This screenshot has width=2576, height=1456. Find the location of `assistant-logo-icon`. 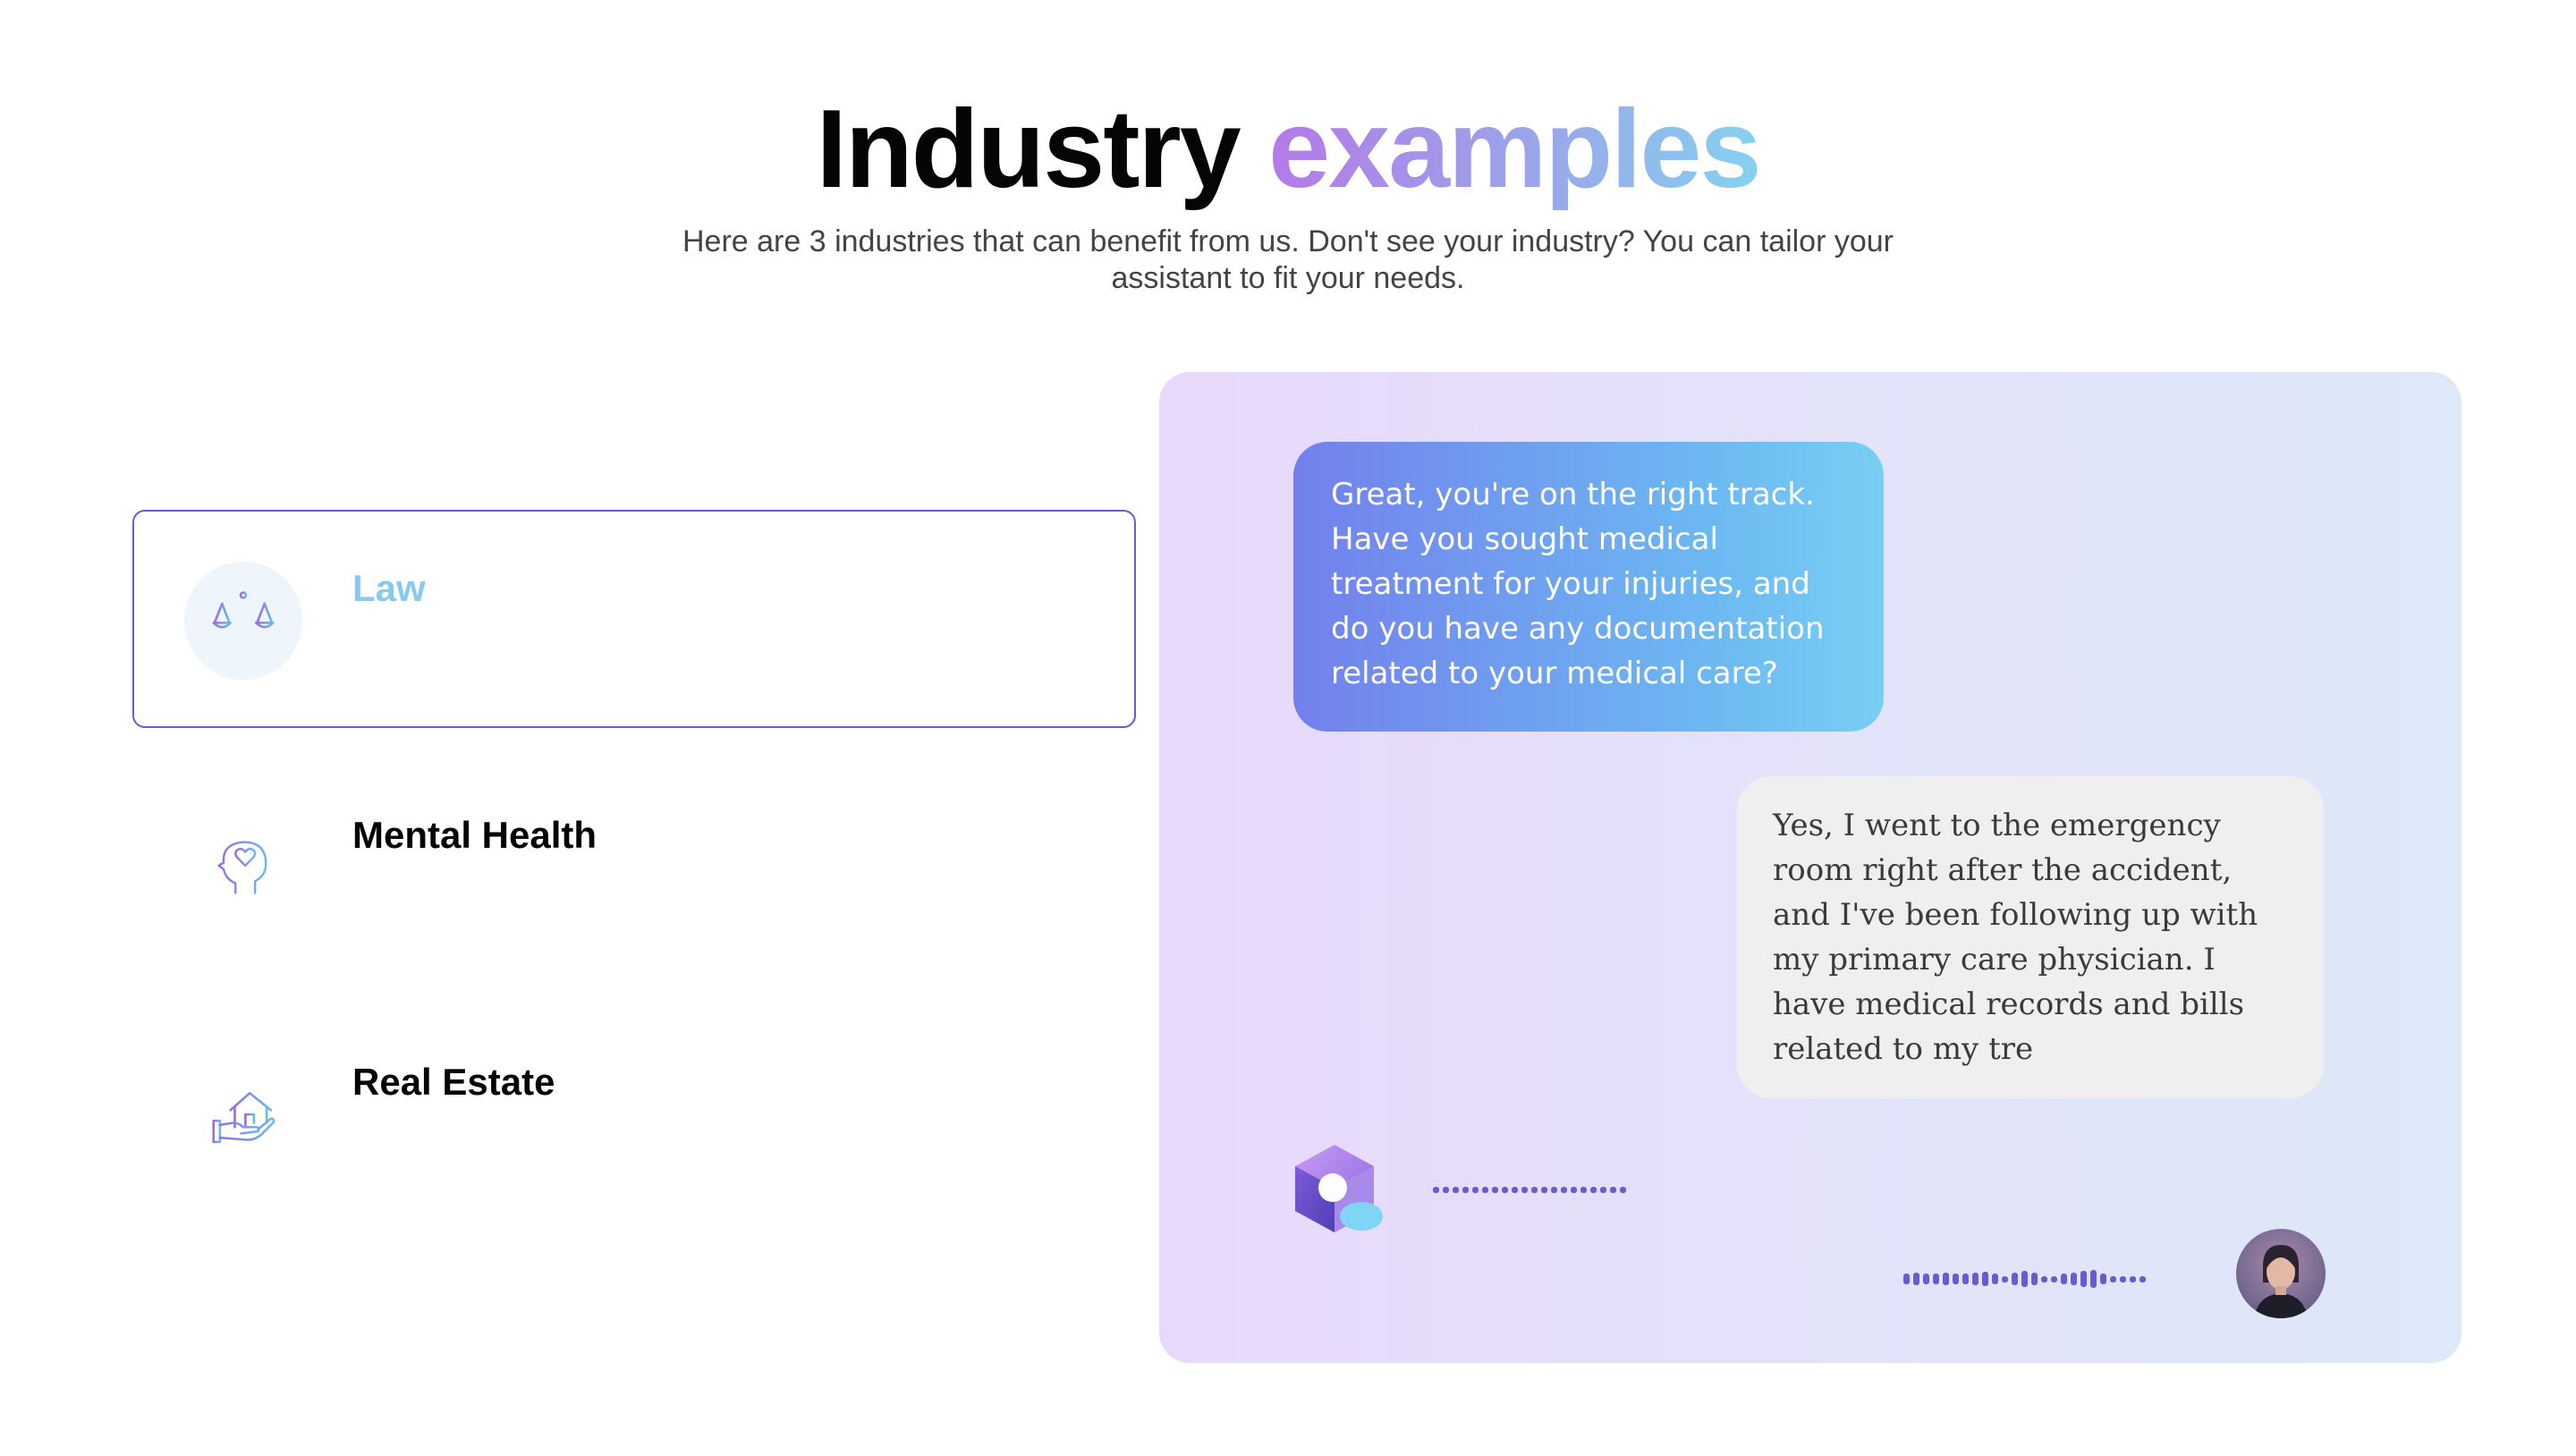

assistant-logo-icon is located at coordinates (1338, 1189).